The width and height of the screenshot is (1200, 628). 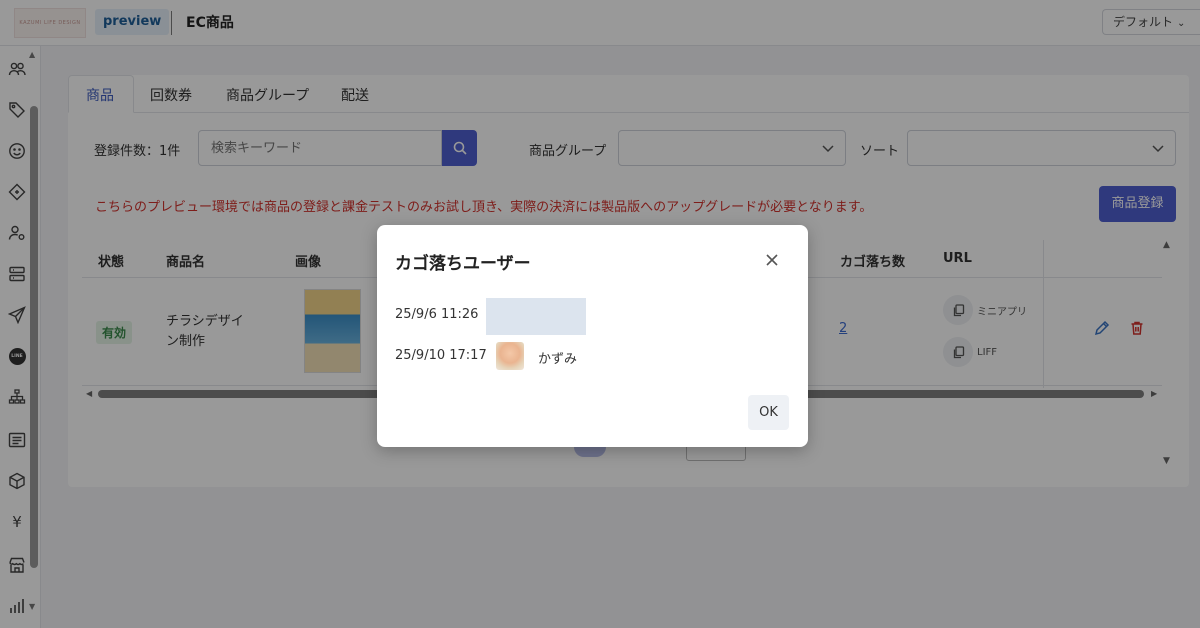 I want to click on entry-time: 25/9/6 11:26, so click(x=437, y=314).